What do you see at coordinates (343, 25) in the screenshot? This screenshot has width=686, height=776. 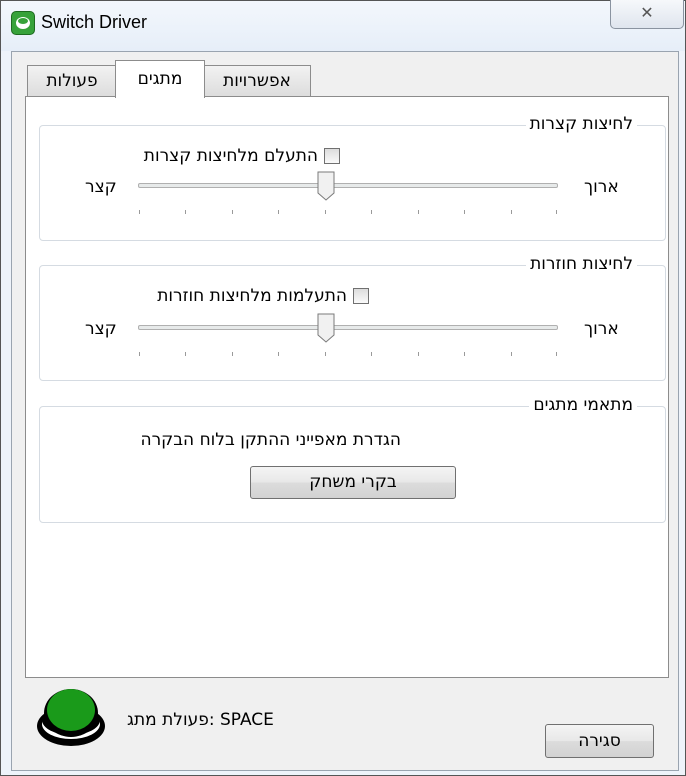 I see `title-bar: Switch Driver ✕` at bounding box center [343, 25].